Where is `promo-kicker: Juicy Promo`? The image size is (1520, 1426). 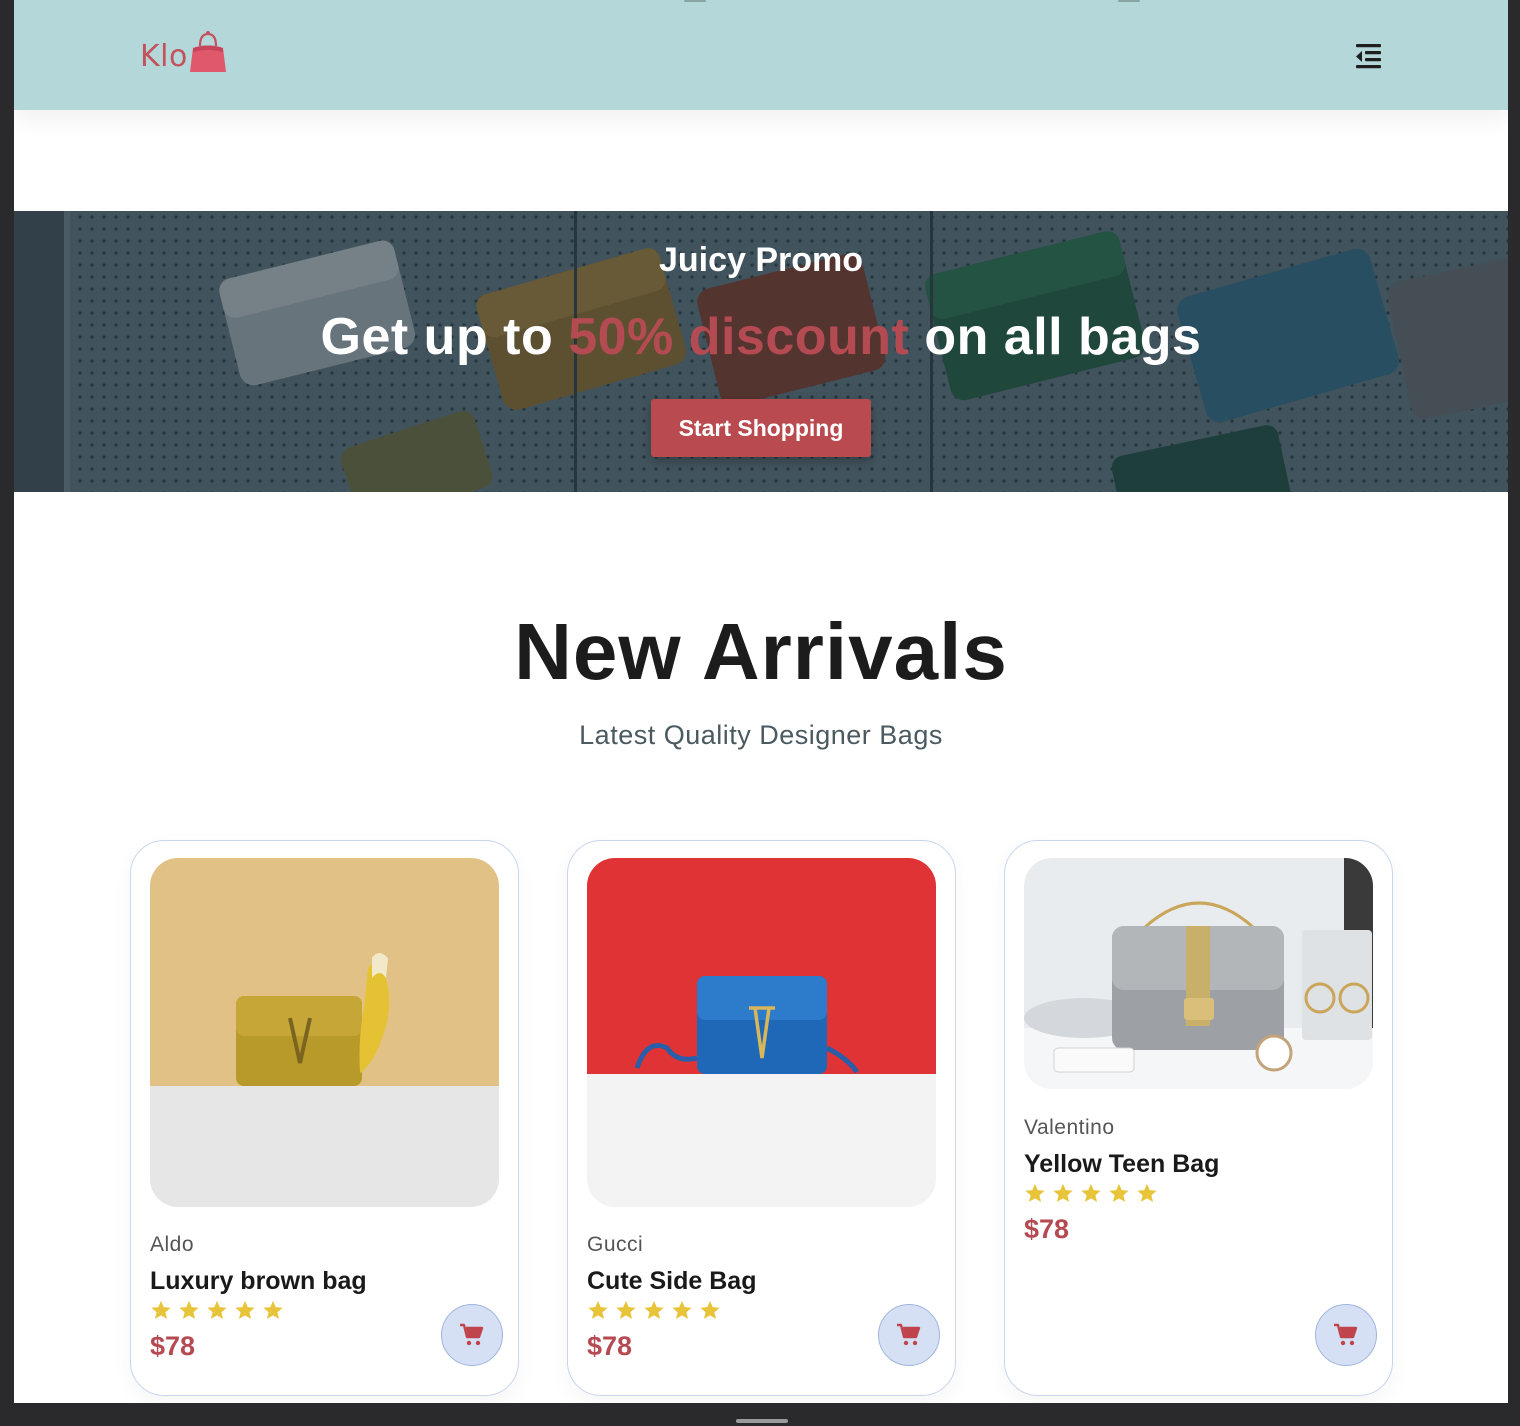 promo-kicker: Juicy Promo is located at coordinates (761, 260).